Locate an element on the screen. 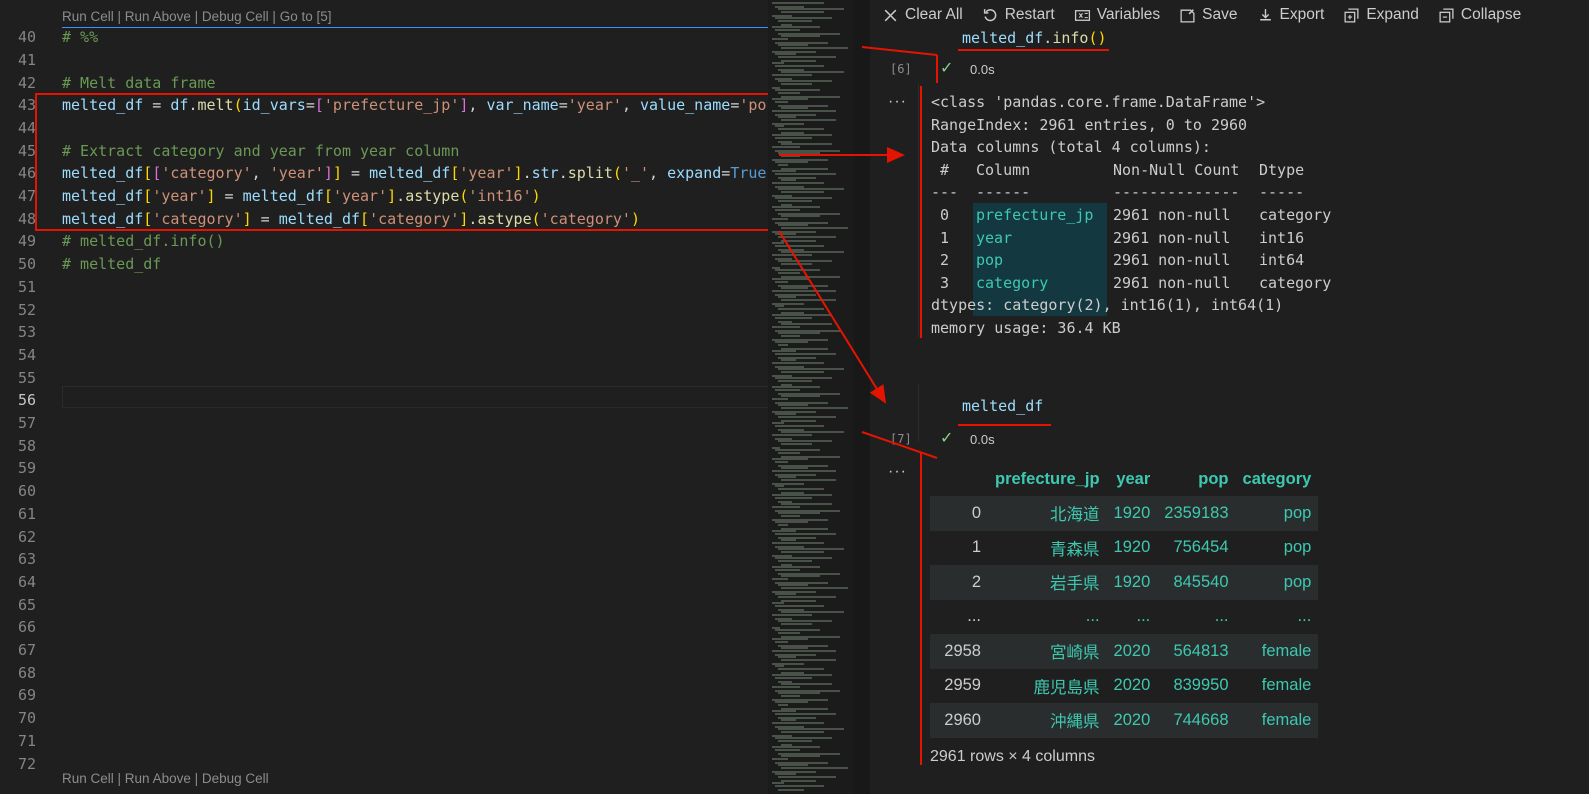 The height and width of the screenshot is (794, 1589). code-line: 68 is located at coordinates (388, 673).